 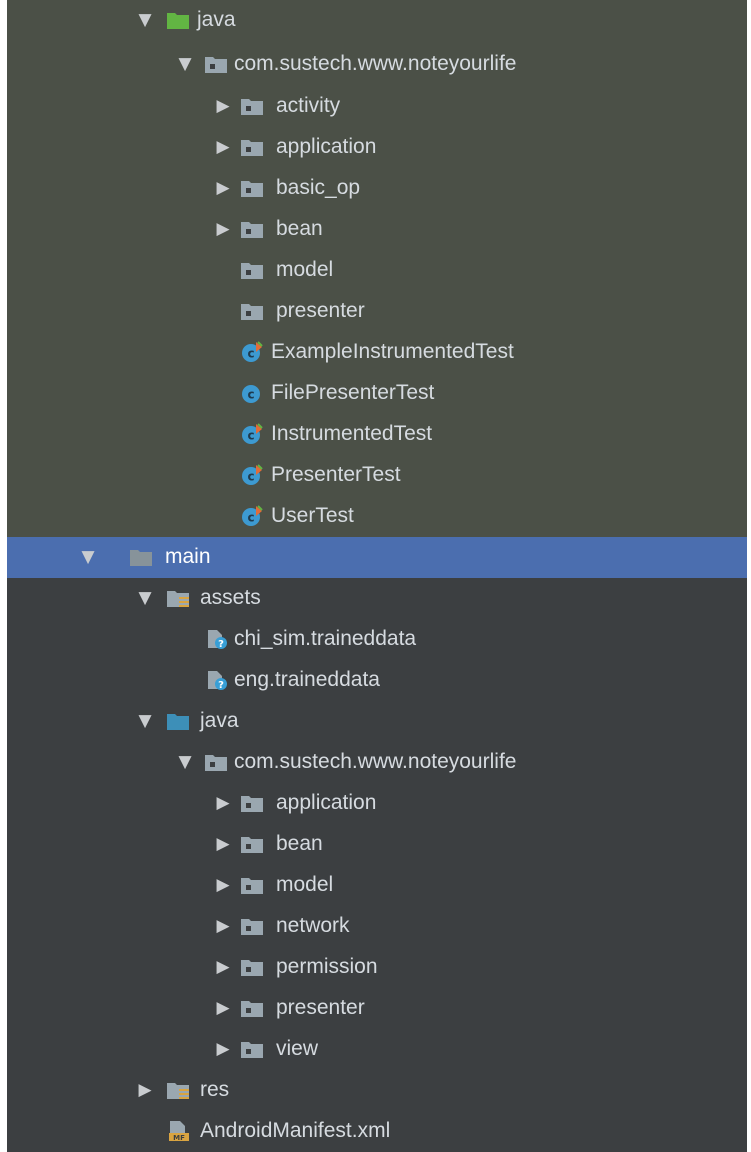 What do you see at coordinates (377, 188) in the screenshot?
I see `tree-row: ▶ basic_op` at bounding box center [377, 188].